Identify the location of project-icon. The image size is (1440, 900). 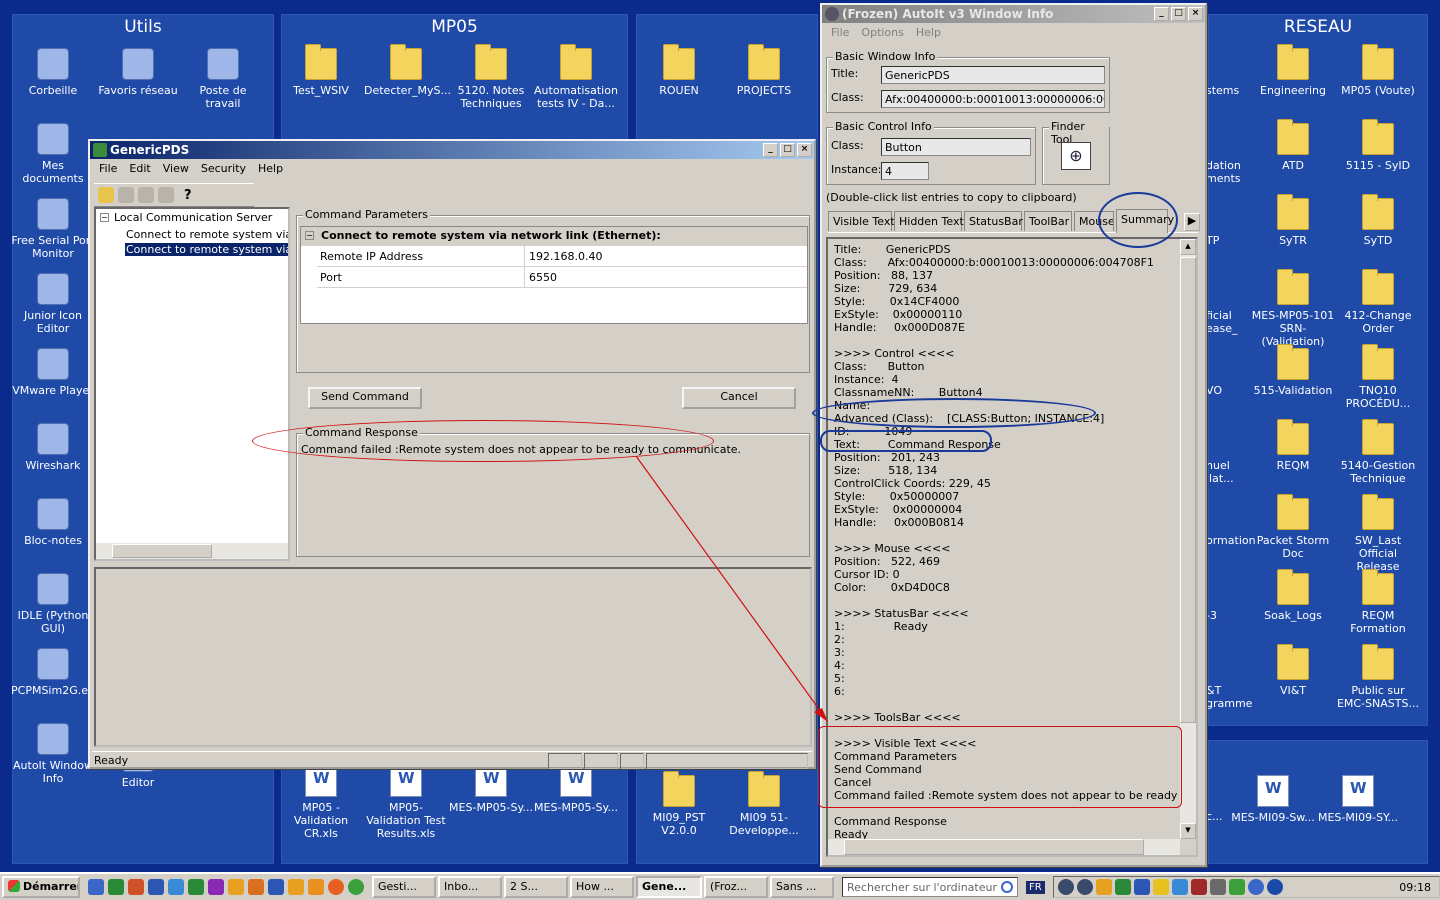
(256, 887).